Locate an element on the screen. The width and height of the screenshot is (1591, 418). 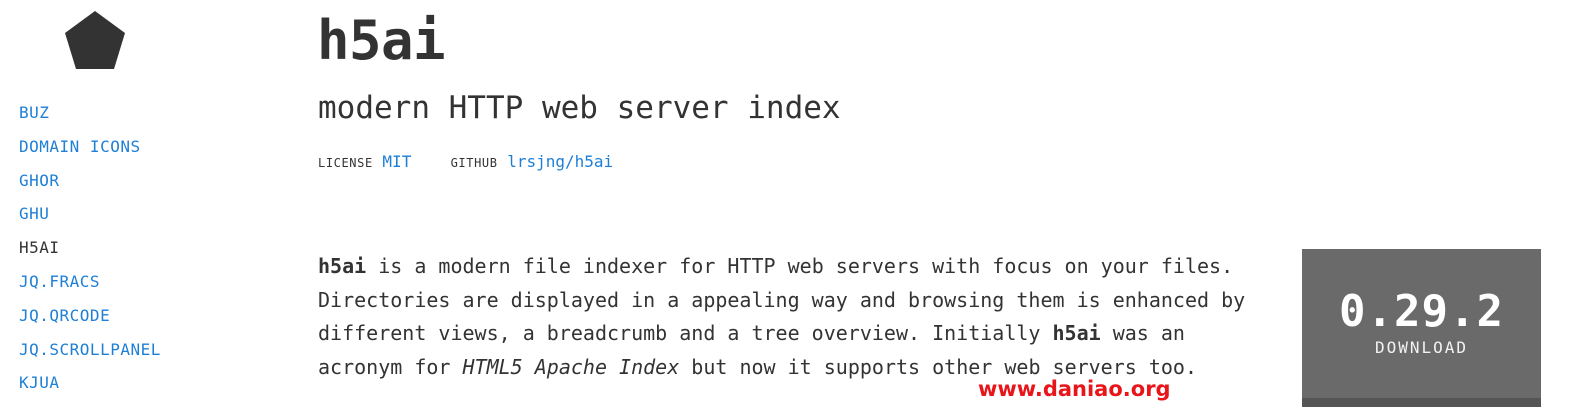
project-meta: LICENSE MIT GITHUB lrsjng/h5ai is located at coordinates (465, 162).